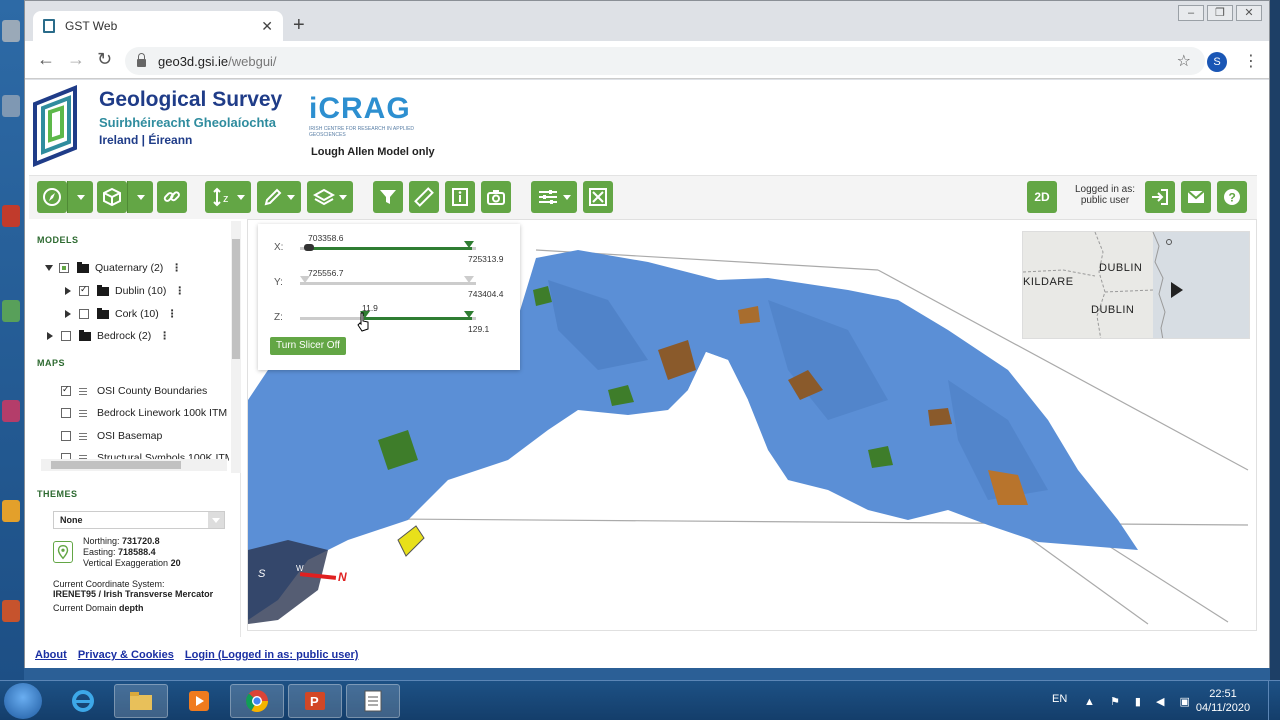  What do you see at coordinates (342, 577) in the screenshot?
I see `compass-north-label: N` at bounding box center [342, 577].